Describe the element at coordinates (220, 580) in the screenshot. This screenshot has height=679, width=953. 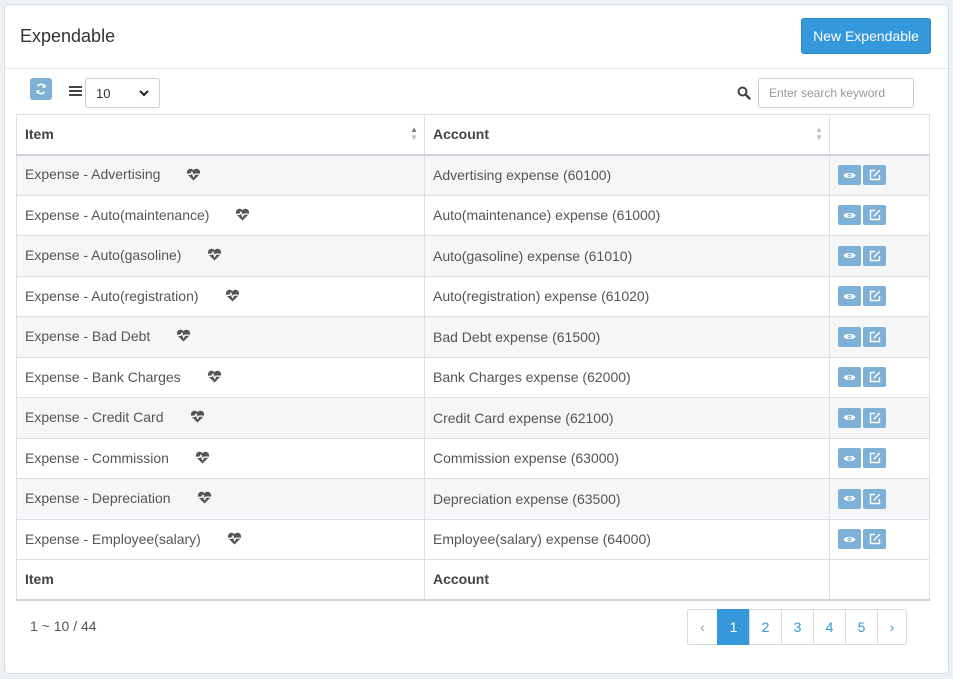
I see `footer-item: Item` at that location.